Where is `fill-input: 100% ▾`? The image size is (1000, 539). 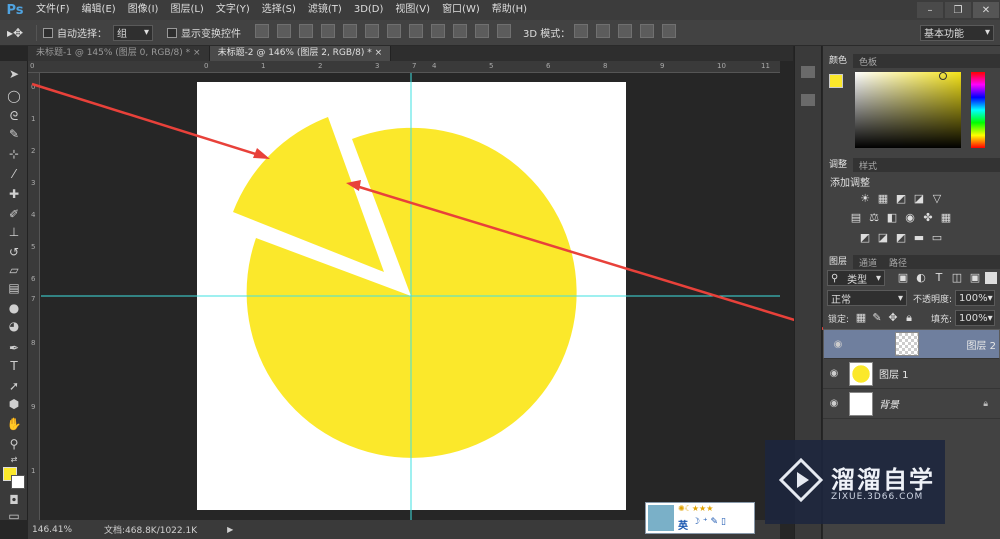 fill-input: 100% ▾ is located at coordinates (975, 318).